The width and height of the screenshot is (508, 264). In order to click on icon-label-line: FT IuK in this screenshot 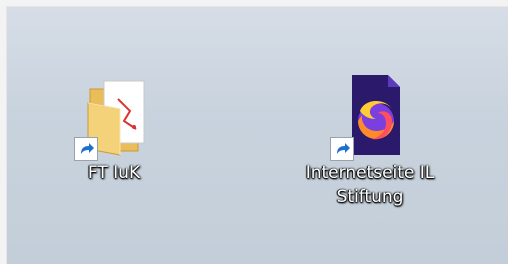, I will do `click(114, 173)`.